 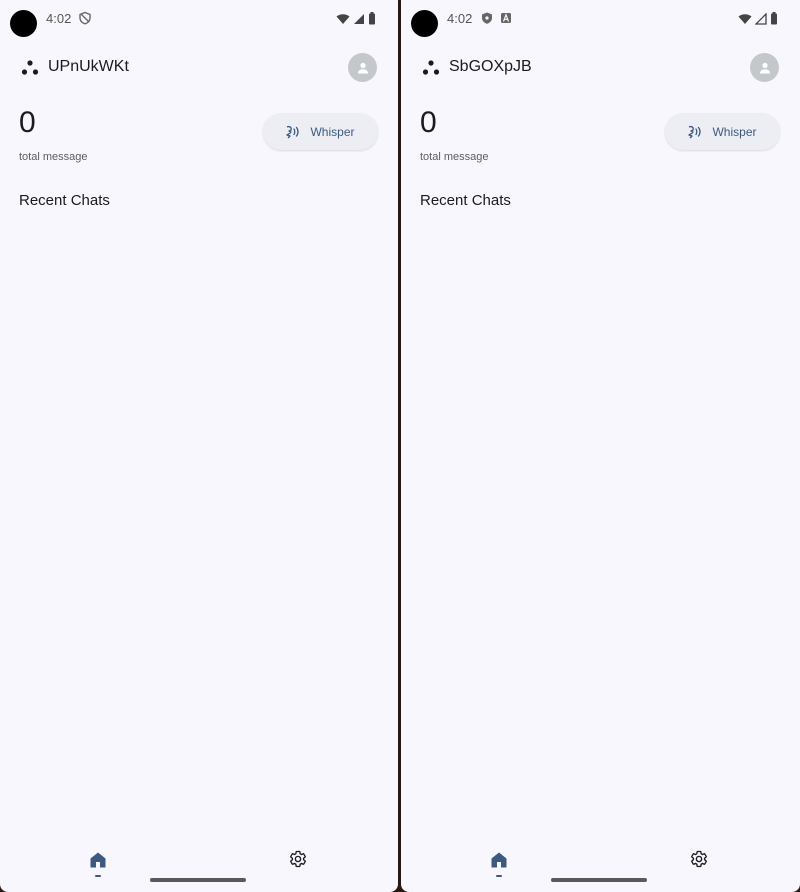 I want to click on a-badge-icon, so click(x=506, y=18).